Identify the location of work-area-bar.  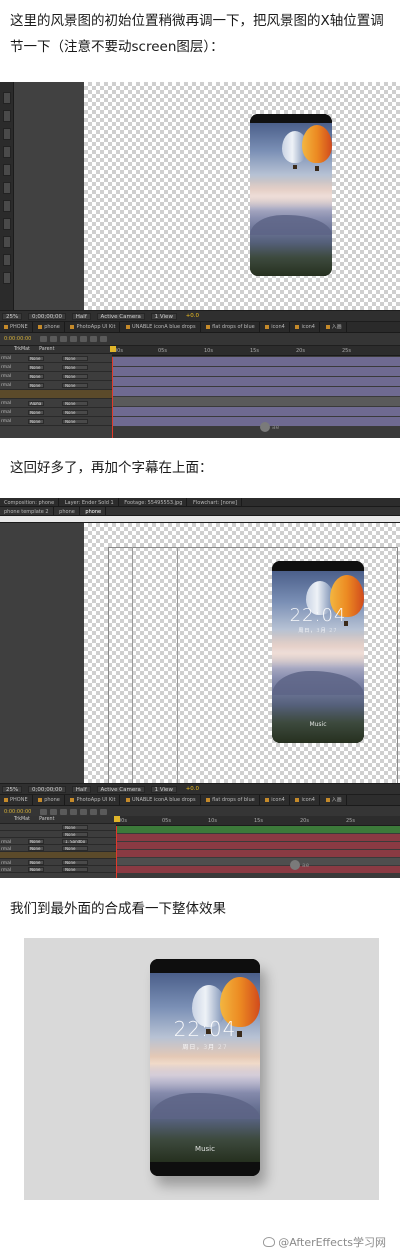
(258, 829).